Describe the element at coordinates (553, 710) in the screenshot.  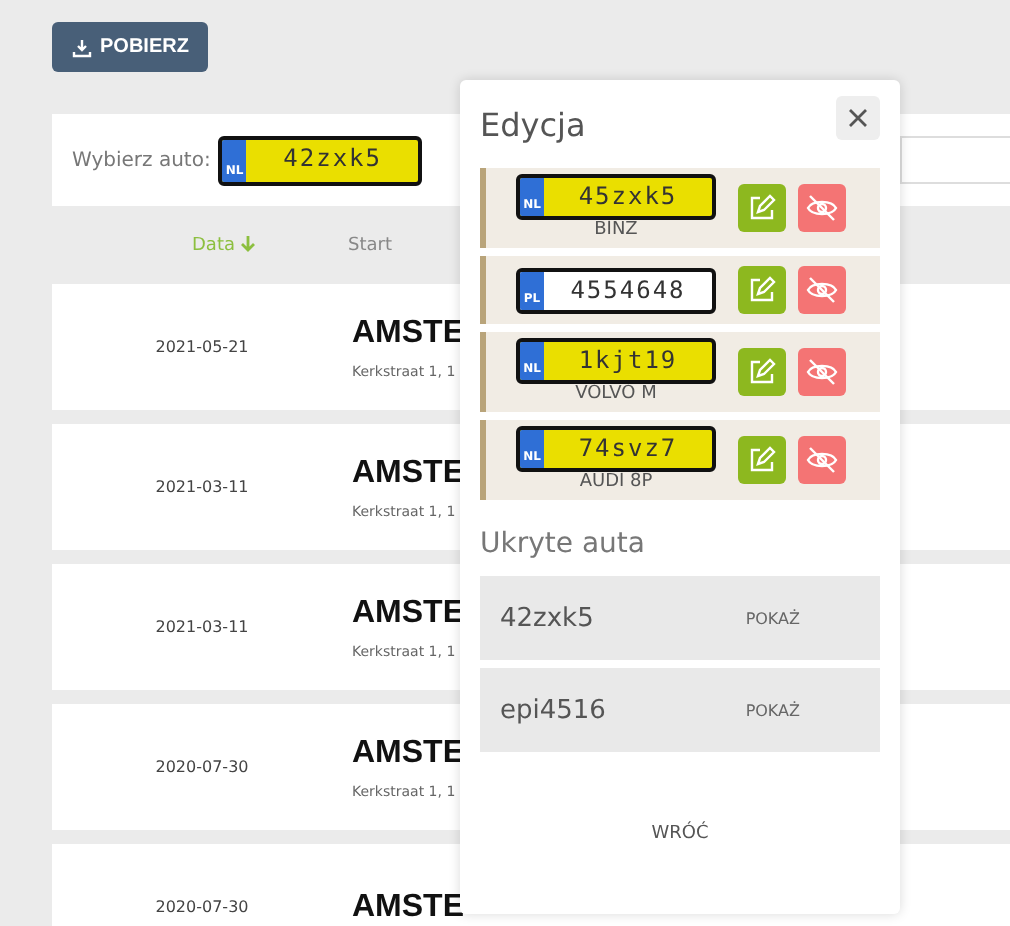
I see `plate-number: epi4516` at that location.